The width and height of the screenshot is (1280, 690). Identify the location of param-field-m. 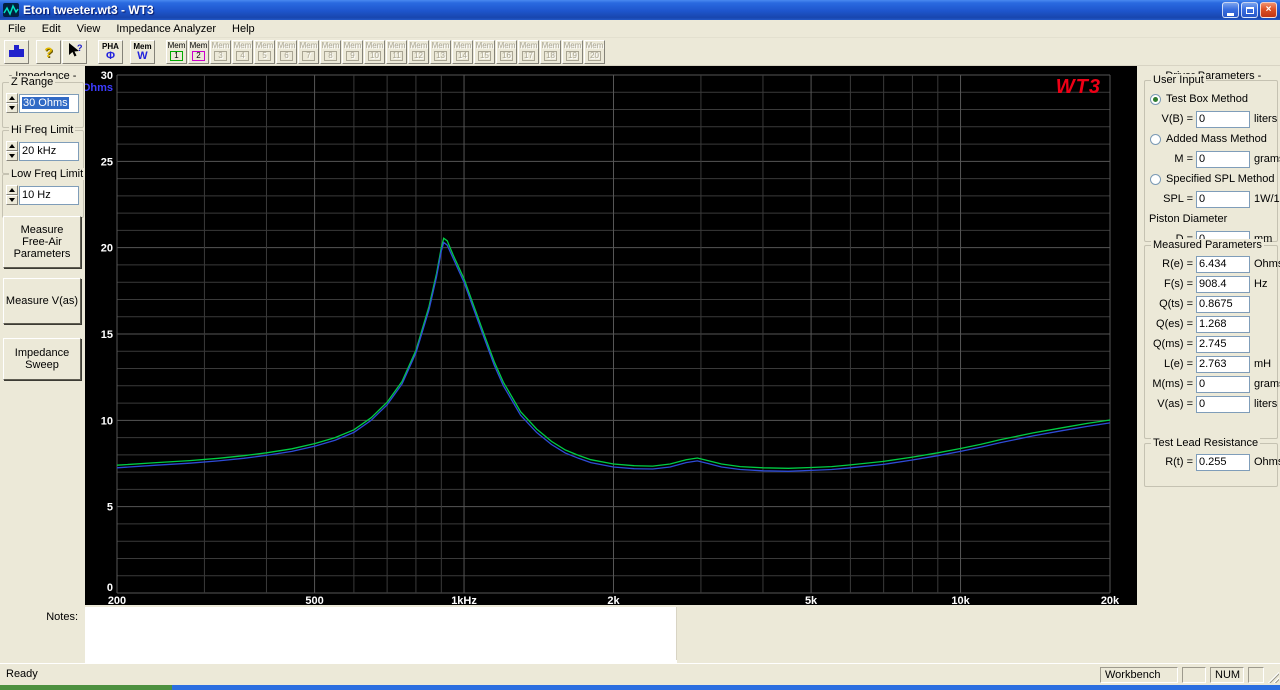
(1223, 159).